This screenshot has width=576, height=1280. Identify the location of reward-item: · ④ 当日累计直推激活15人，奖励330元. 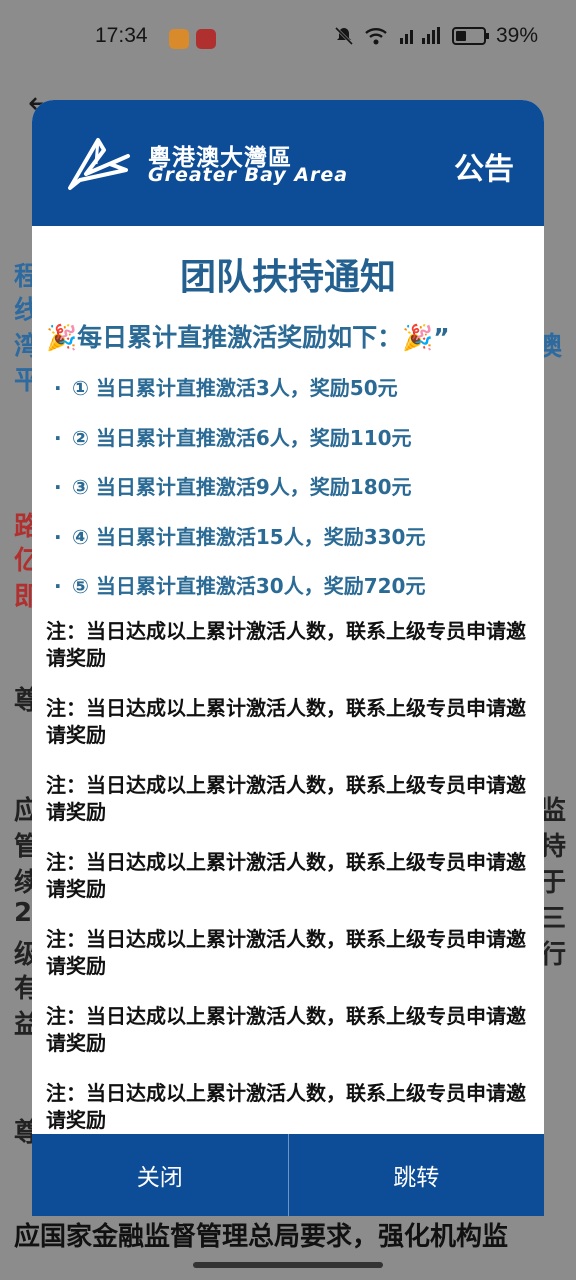
(240, 536).